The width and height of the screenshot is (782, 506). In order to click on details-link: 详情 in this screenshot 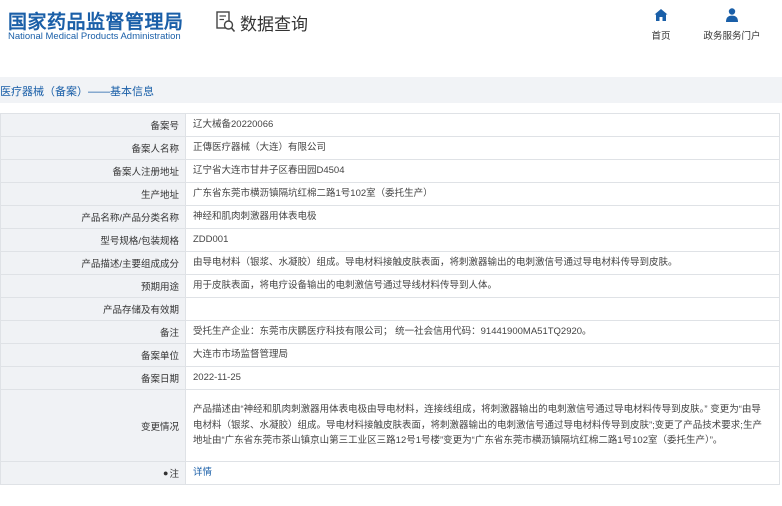, I will do `click(202, 473)`.